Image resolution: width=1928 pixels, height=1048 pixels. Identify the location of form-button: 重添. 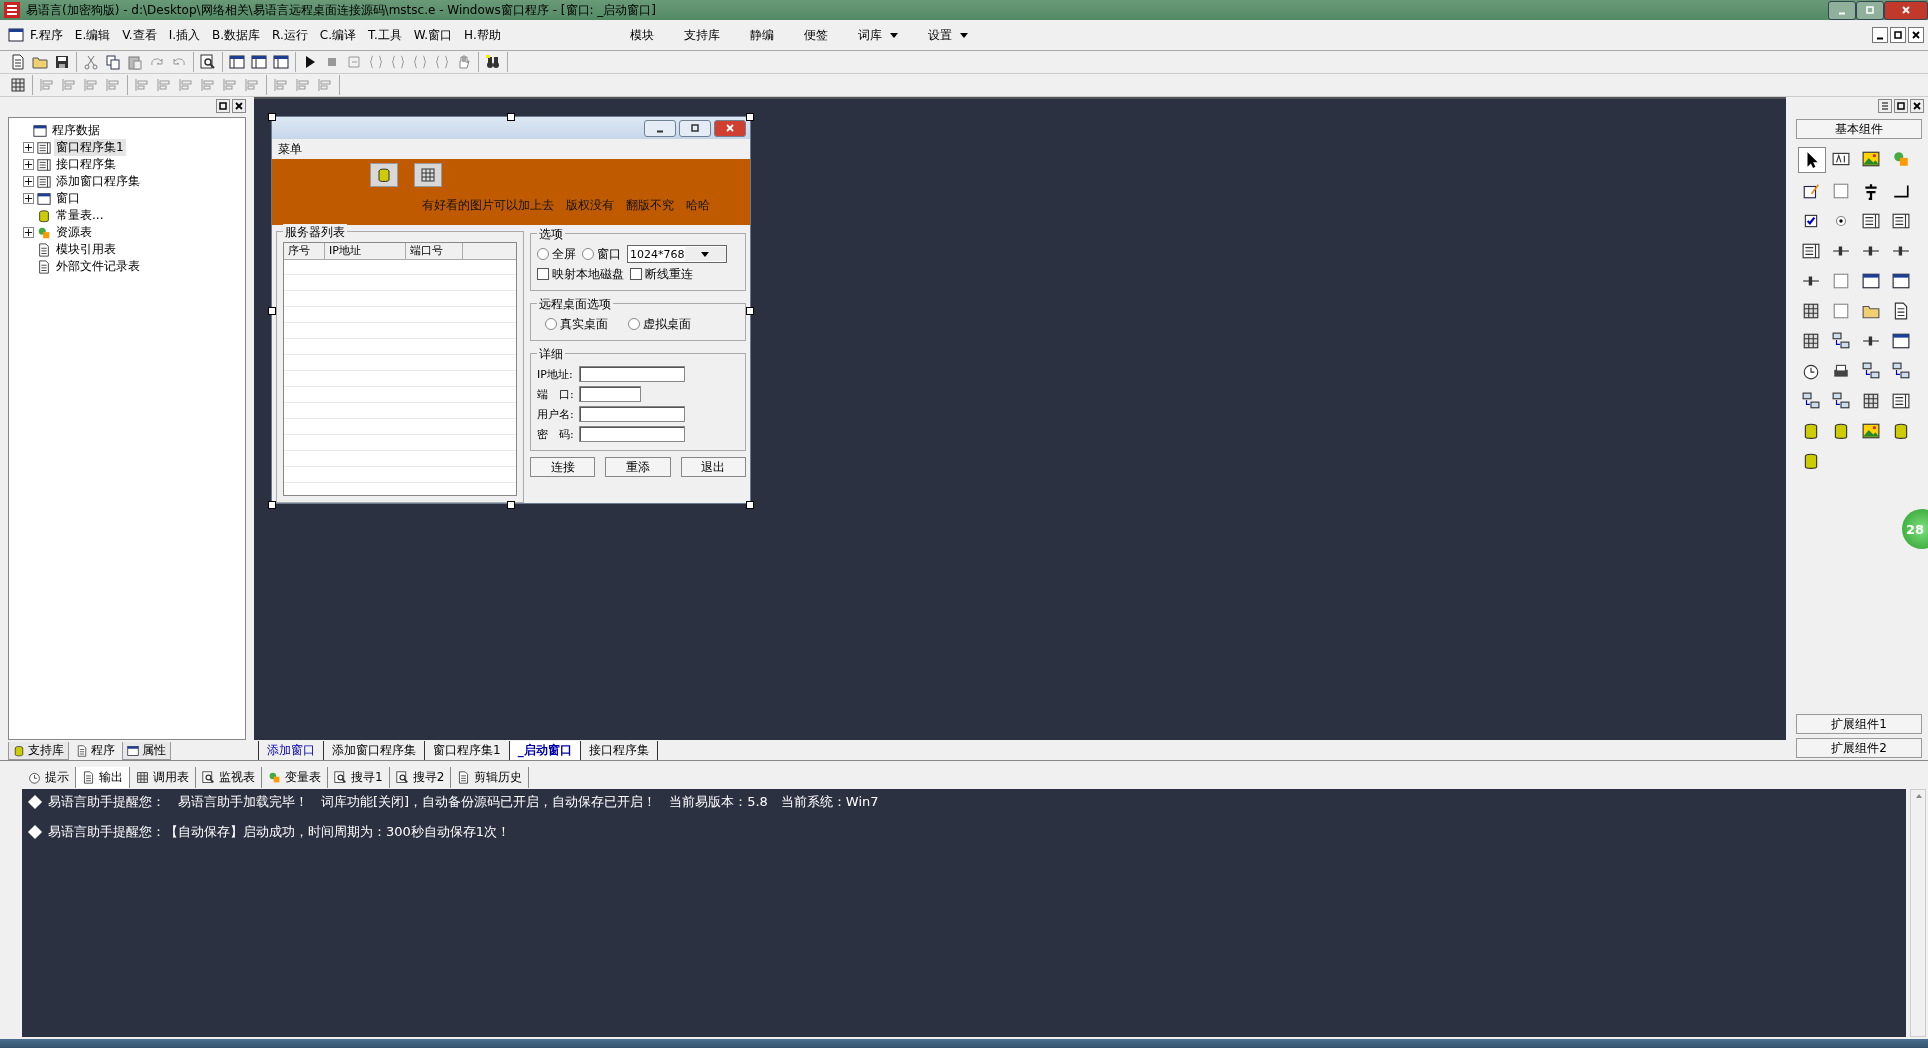
(638, 467).